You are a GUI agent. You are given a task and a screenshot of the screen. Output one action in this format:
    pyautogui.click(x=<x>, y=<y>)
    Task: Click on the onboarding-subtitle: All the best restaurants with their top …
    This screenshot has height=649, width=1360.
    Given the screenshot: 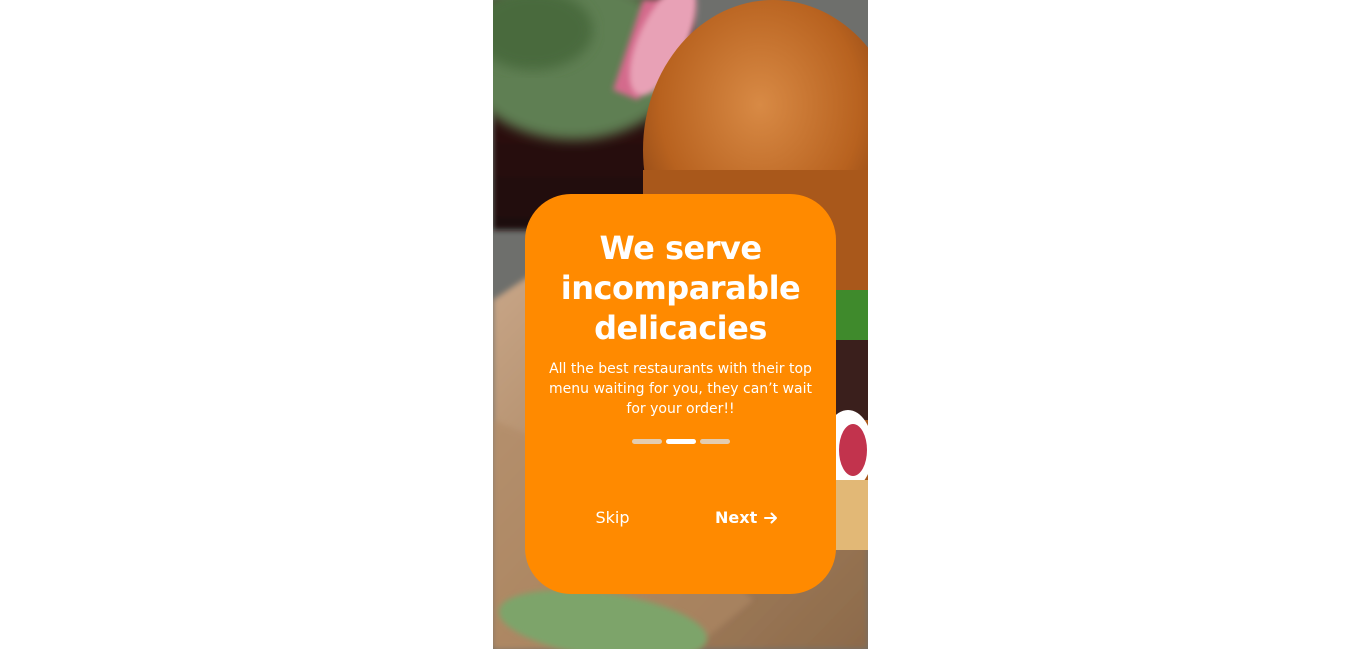 What is the action you would take?
    pyautogui.click(x=680, y=389)
    